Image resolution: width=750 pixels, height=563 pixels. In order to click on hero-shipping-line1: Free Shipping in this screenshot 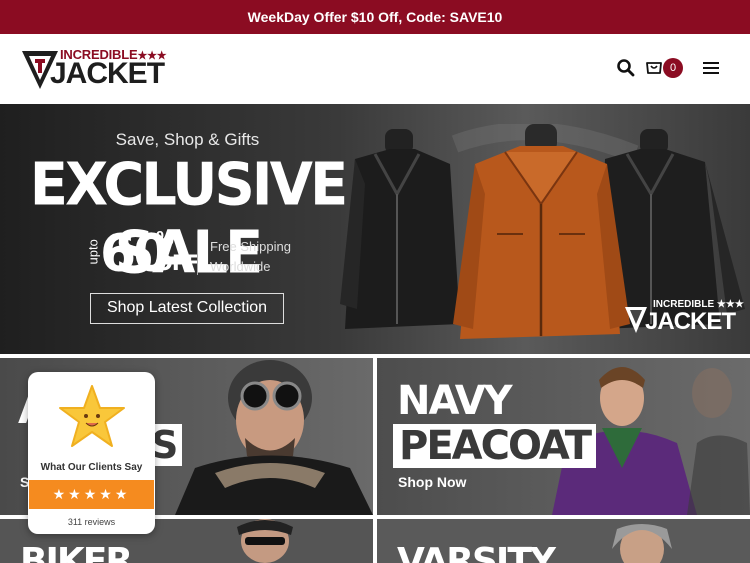, I will do `click(250, 246)`.